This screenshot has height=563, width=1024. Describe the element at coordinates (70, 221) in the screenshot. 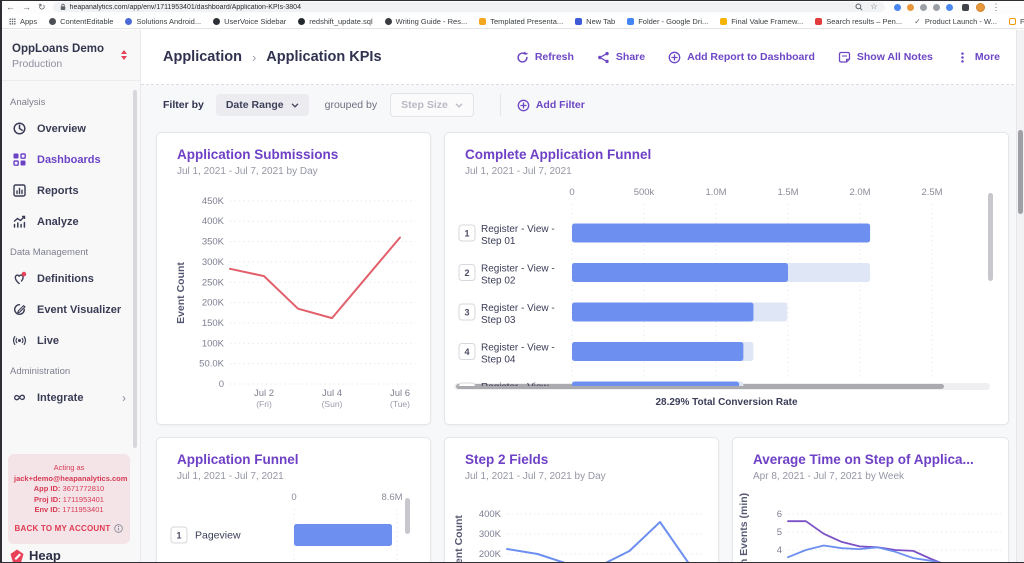

I see `sidebar-item-analyze: Analyze` at that location.